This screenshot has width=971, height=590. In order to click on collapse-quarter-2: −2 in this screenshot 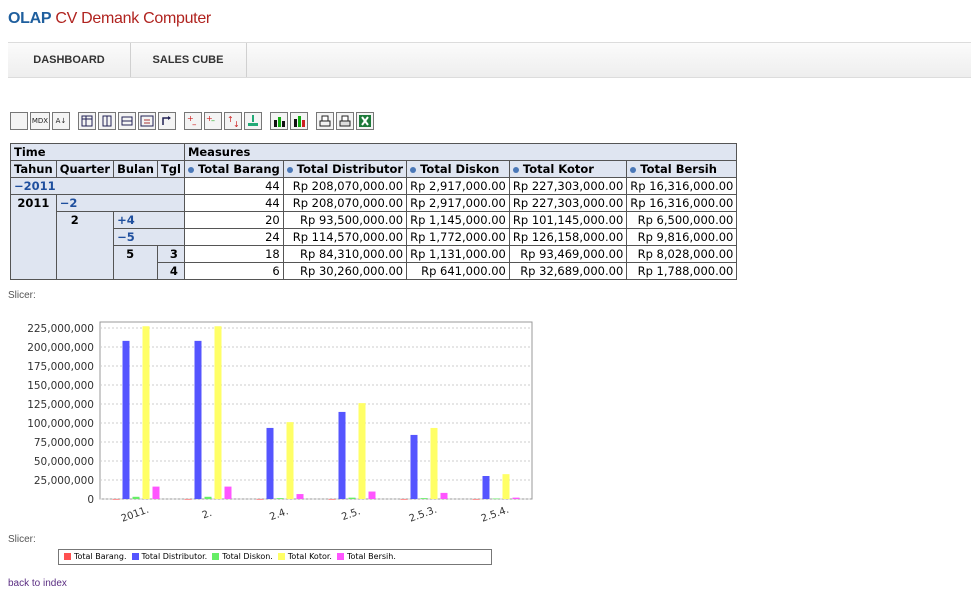, I will do `click(120, 203)`.